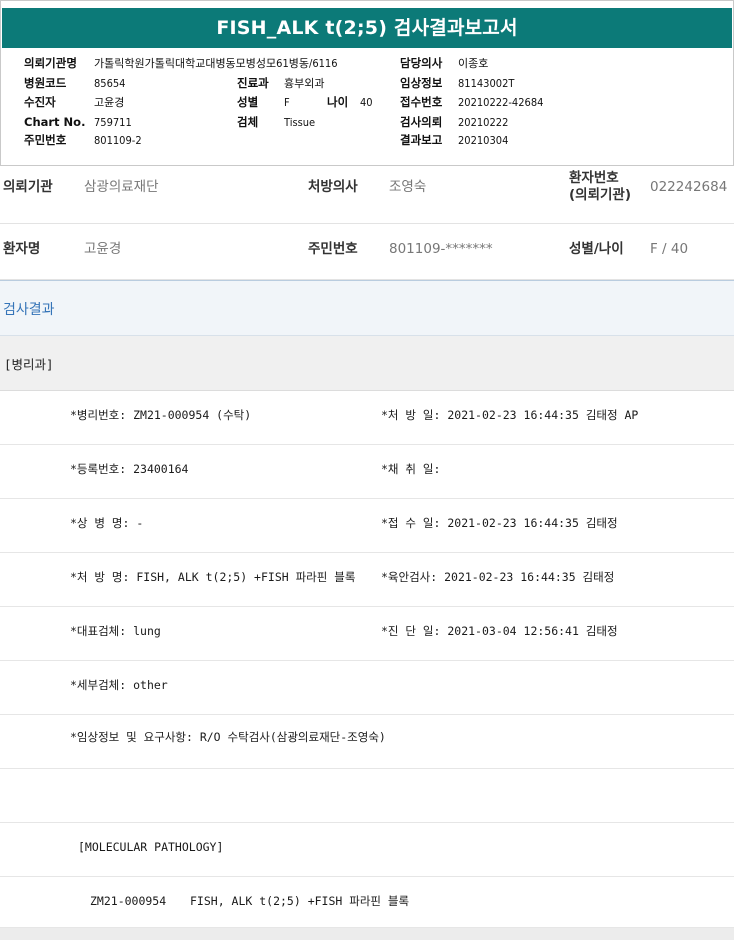 Image resolution: width=734 pixels, height=940 pixels. I want to click on name-value: 고윤경, so click(103, 249).